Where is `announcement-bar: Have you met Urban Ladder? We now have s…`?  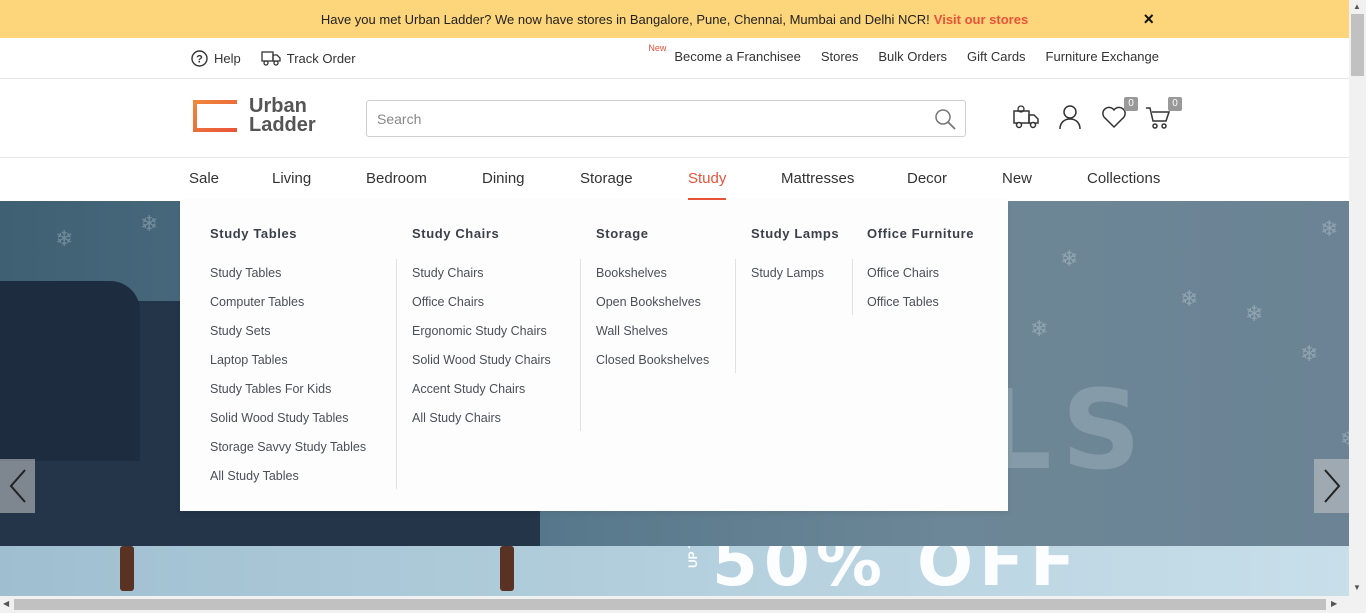 announcement-bar: Have you met Urban Ladder? We now have s… is located at coordinates (674, 19).